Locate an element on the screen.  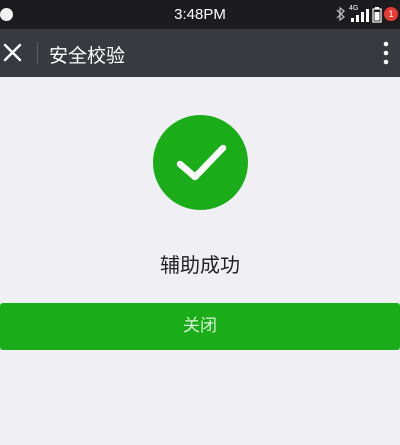
more-vertical-icon is located at coordinates (386, 53).